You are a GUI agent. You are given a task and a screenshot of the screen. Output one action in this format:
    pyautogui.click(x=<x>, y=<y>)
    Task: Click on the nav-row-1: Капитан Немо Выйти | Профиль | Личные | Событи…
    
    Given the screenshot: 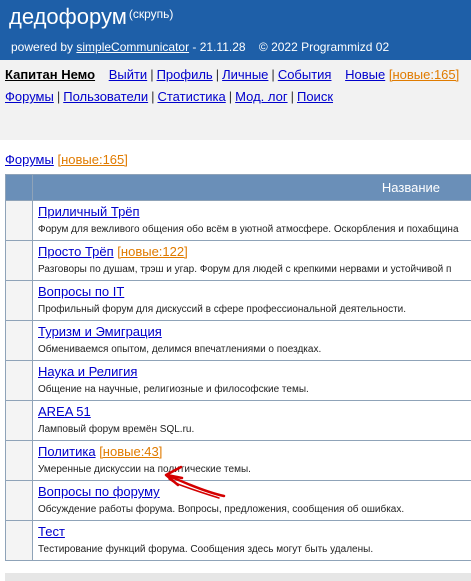 What is the action you would take?
    pyautogui.click(x=232, y=74)
    